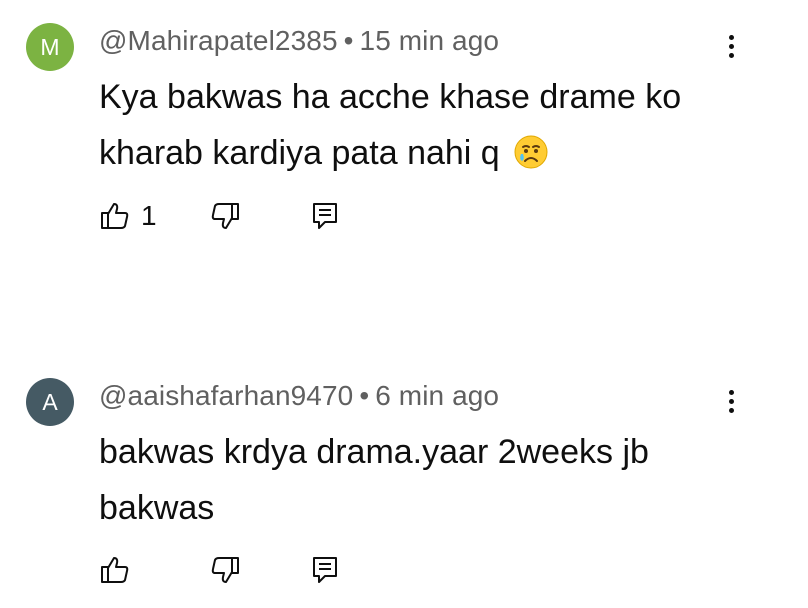  I want to click on avatar: A, so click(50, 402).